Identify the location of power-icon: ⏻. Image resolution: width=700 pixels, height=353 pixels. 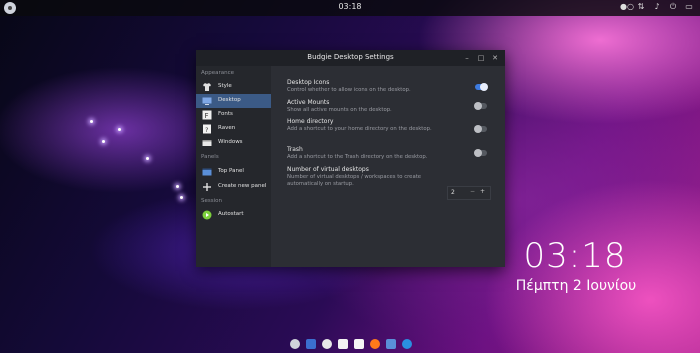
(673, 7).